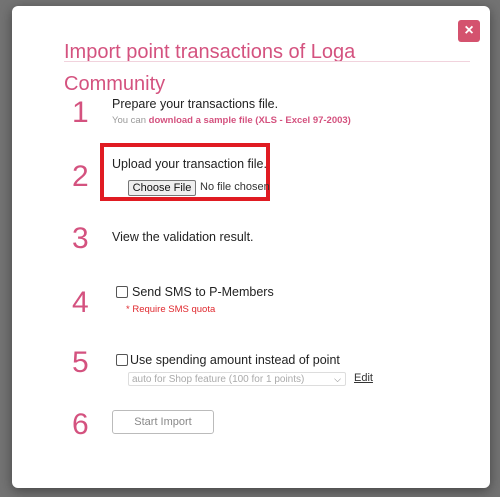 The image size is (500, 497). I want to click on step-number-1: 1, so click(80, 112).